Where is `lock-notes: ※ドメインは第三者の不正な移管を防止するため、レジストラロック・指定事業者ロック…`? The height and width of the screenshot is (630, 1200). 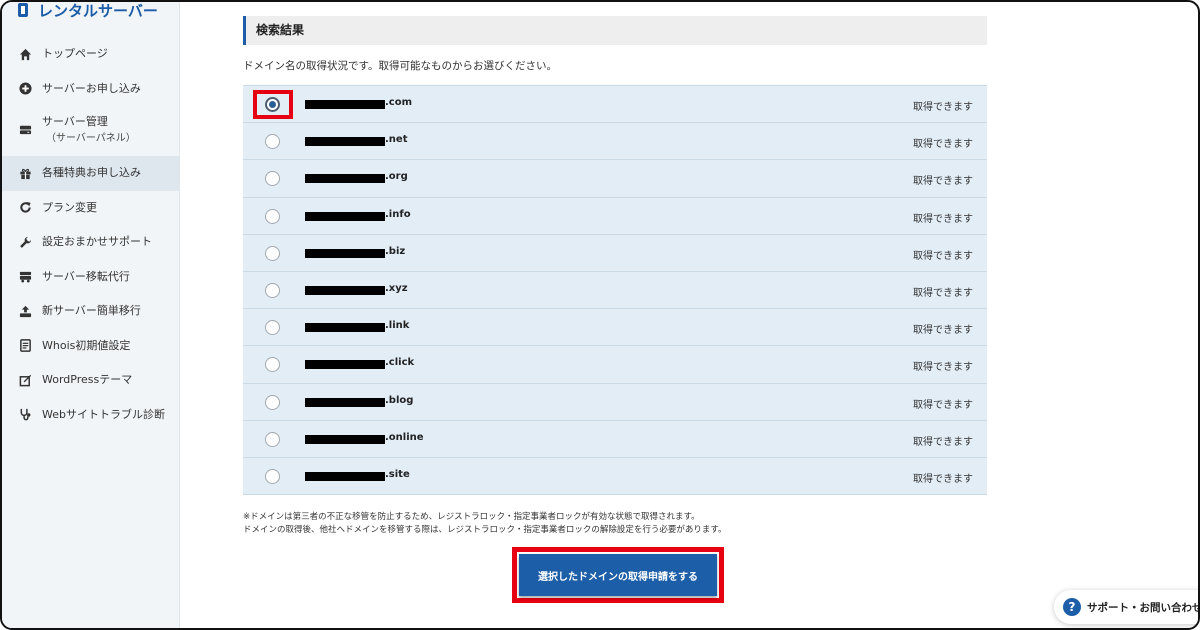
lock-notes: ※ドメインは第三者の不正な移管を防止するため、レジストラロック・指定事業者ロック… is located at coordinates (485, 524).